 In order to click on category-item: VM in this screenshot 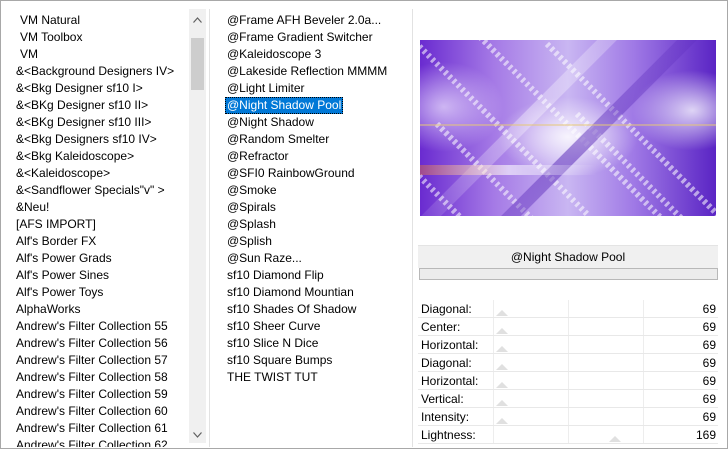, I will do `click(29, 54)`.